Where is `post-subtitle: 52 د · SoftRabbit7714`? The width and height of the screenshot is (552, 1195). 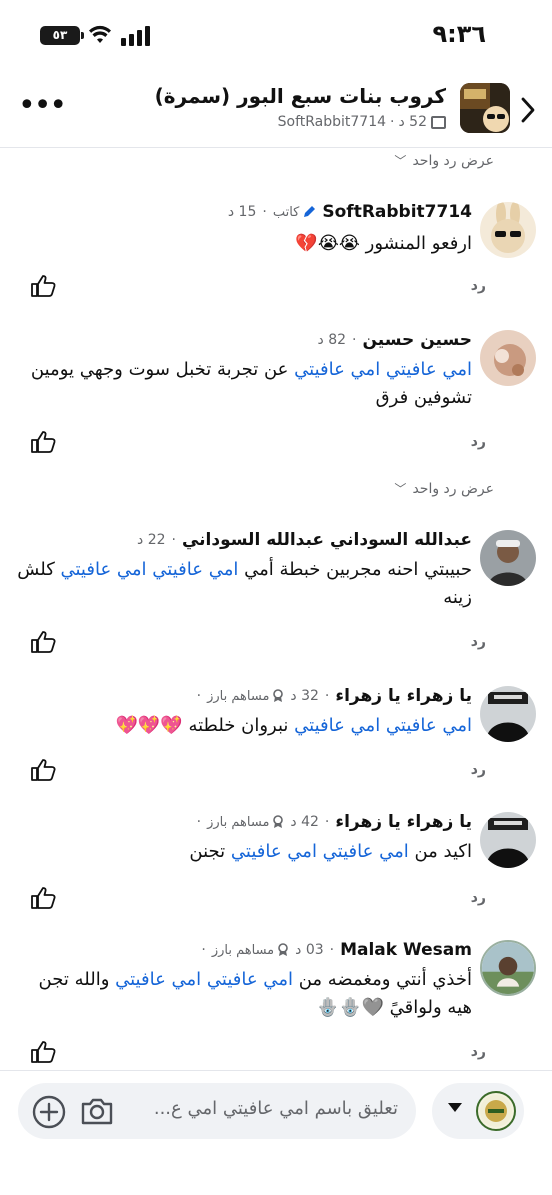 post-subtitle: 52 د · SoftRabbit7714 is located at coordinates (362, 122).